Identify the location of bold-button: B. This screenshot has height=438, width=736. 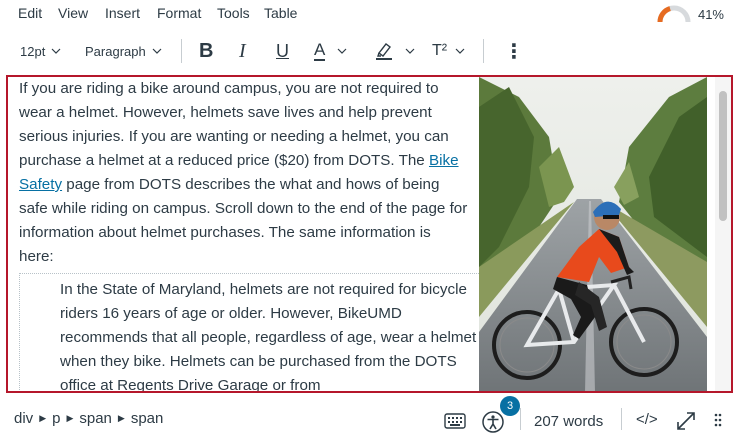
(206, 51).